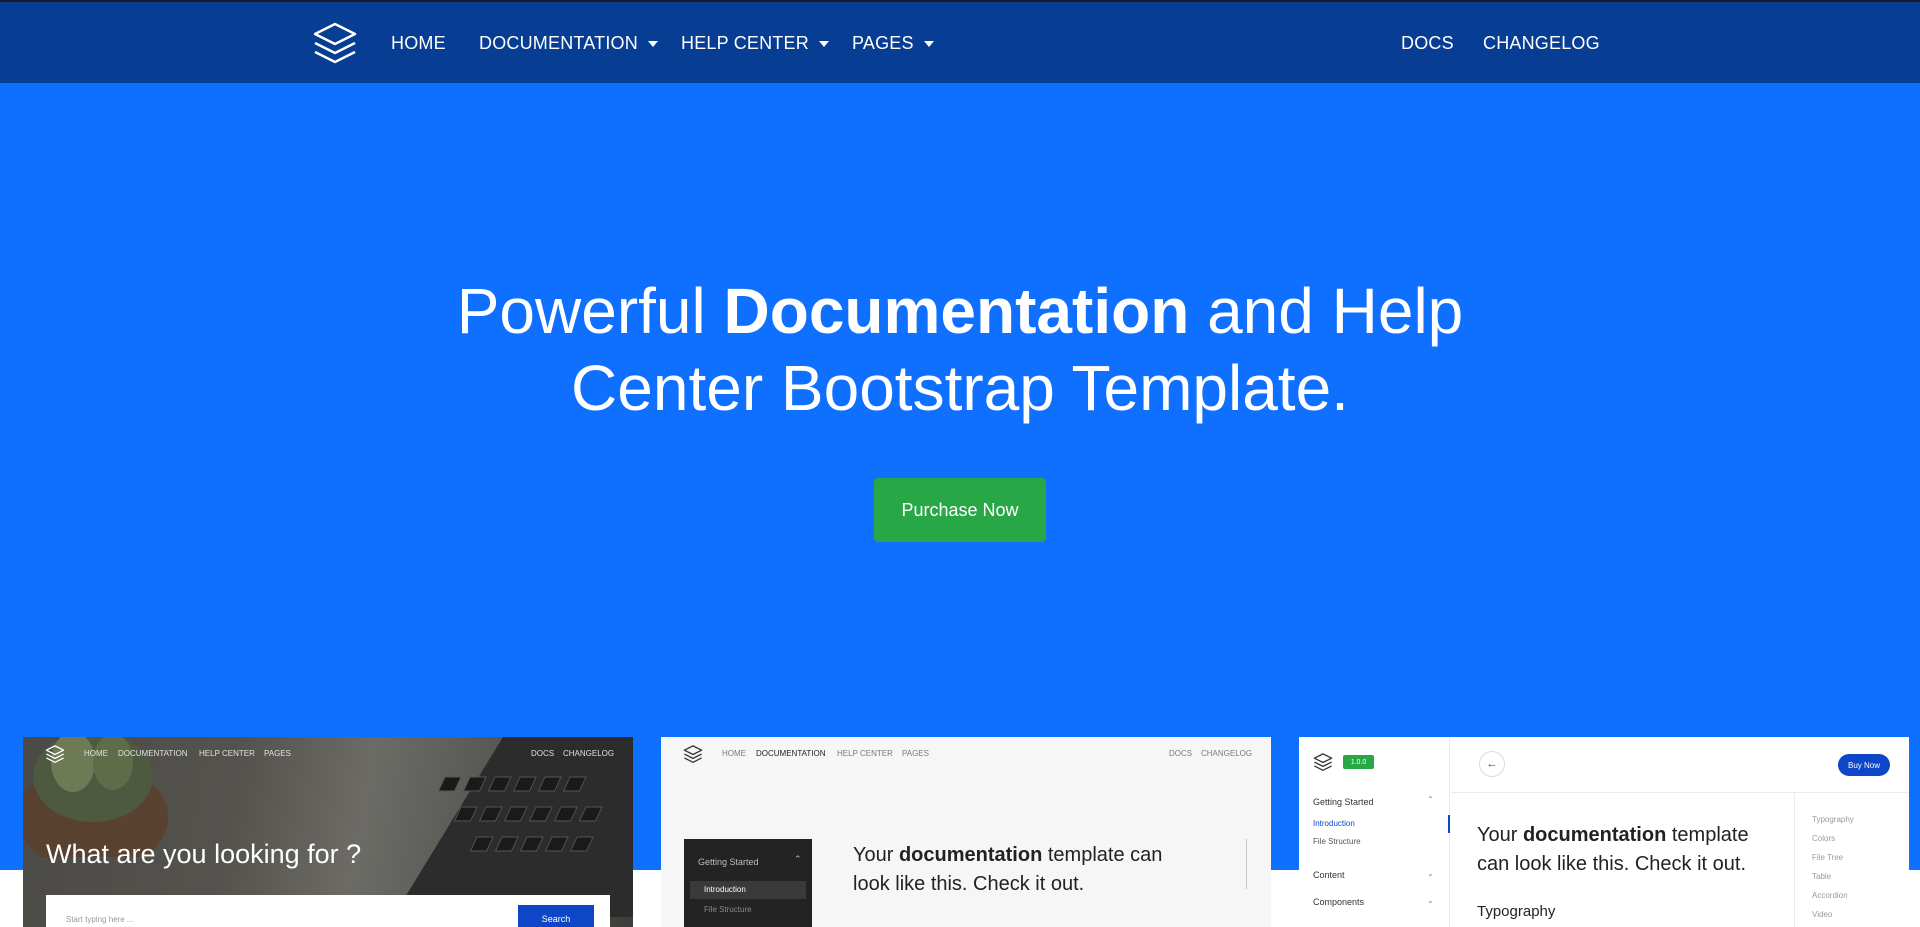 The image size is (1920, 927). Describe the element at coordinates (1680, 765) in the screenshot. I see `docs-app-topbar: ← Buy Now` at that location.